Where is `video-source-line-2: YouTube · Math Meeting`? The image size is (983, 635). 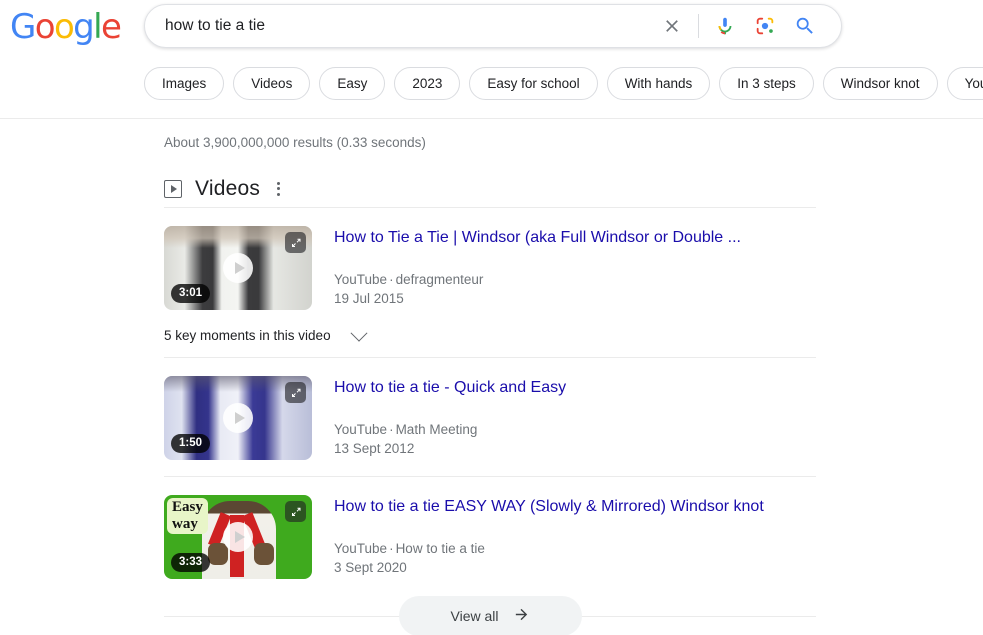
video-source-line-2: YouTube · Math Meeting is located at coordinates (450, 429).